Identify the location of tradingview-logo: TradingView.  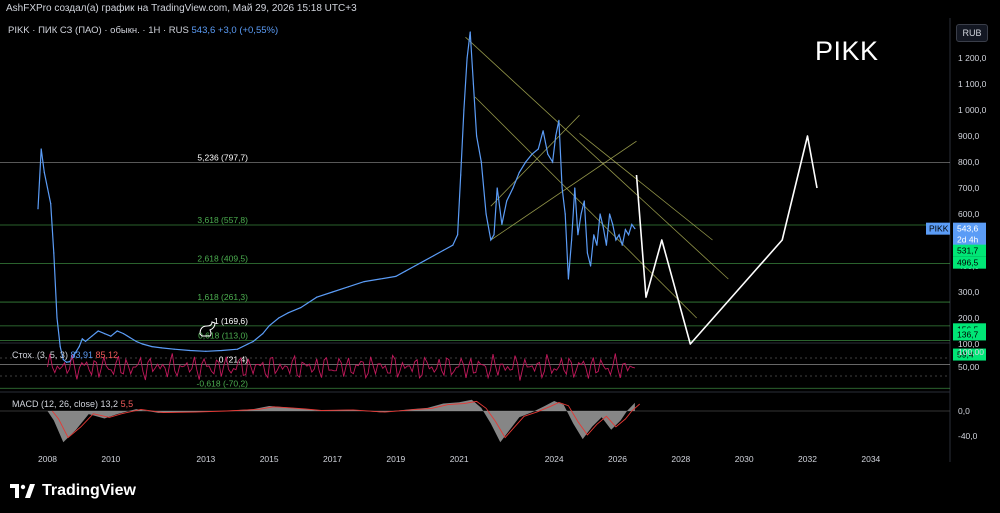
(73, 491).